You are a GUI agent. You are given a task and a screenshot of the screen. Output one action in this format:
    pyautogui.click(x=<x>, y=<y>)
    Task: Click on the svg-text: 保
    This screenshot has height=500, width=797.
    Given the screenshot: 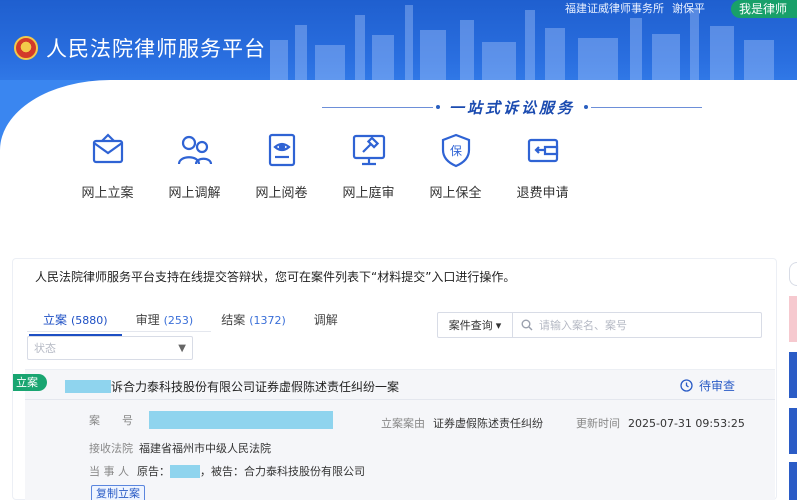 What is the action you would take?
    pyautogui.click(x=455, y=151)
    